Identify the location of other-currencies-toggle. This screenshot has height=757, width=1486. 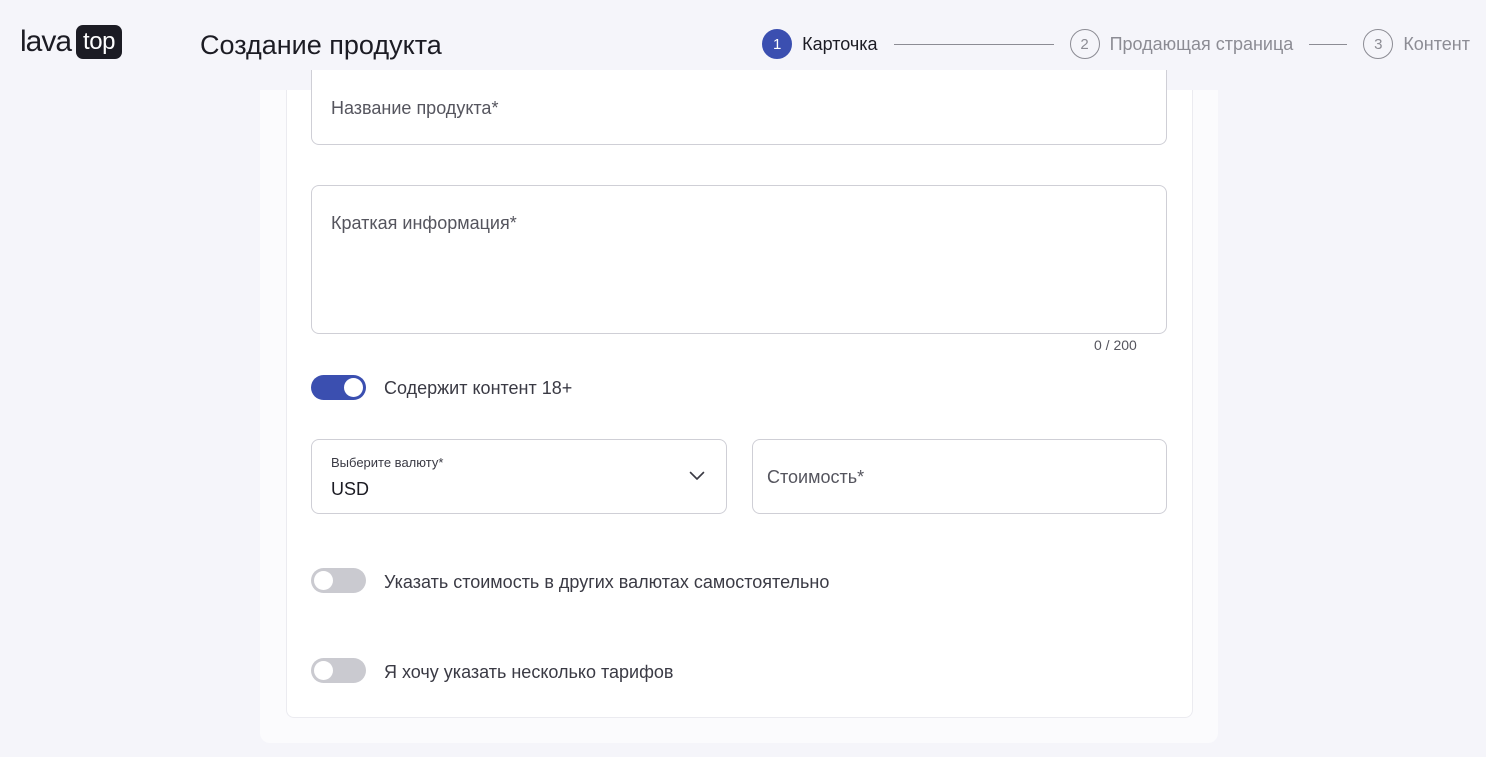
(338, 580).